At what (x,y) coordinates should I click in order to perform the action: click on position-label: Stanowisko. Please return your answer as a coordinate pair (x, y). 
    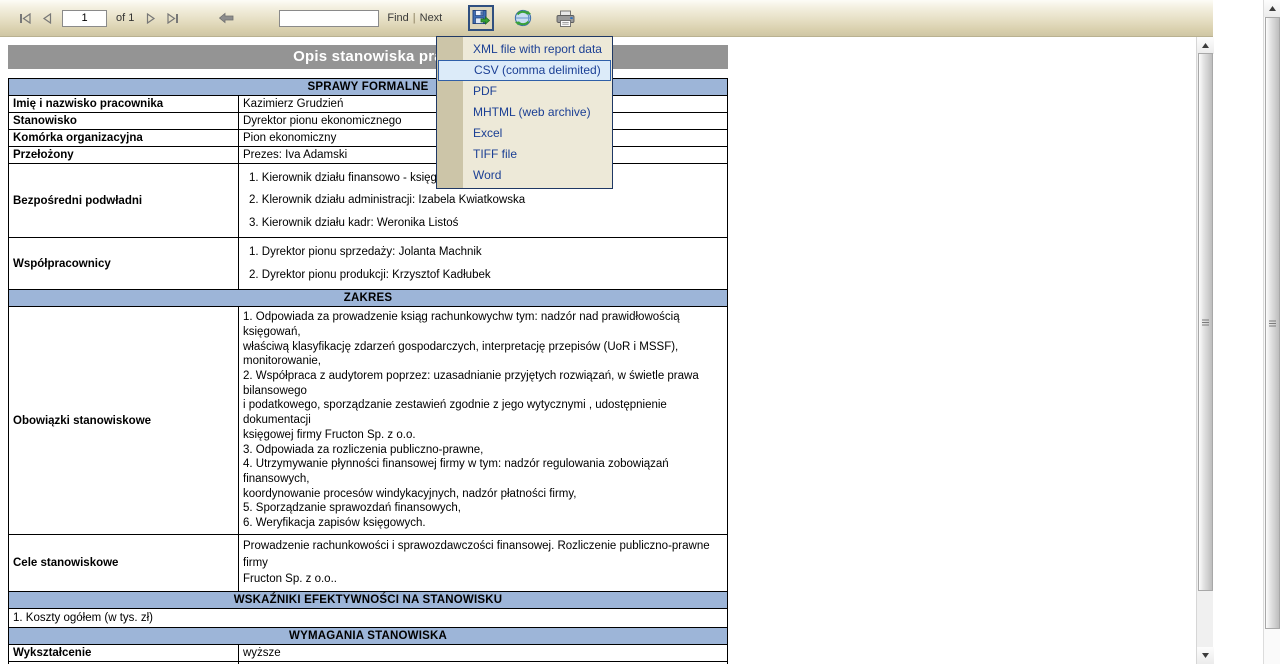
    Looking at the image, I should click on (123, 121).